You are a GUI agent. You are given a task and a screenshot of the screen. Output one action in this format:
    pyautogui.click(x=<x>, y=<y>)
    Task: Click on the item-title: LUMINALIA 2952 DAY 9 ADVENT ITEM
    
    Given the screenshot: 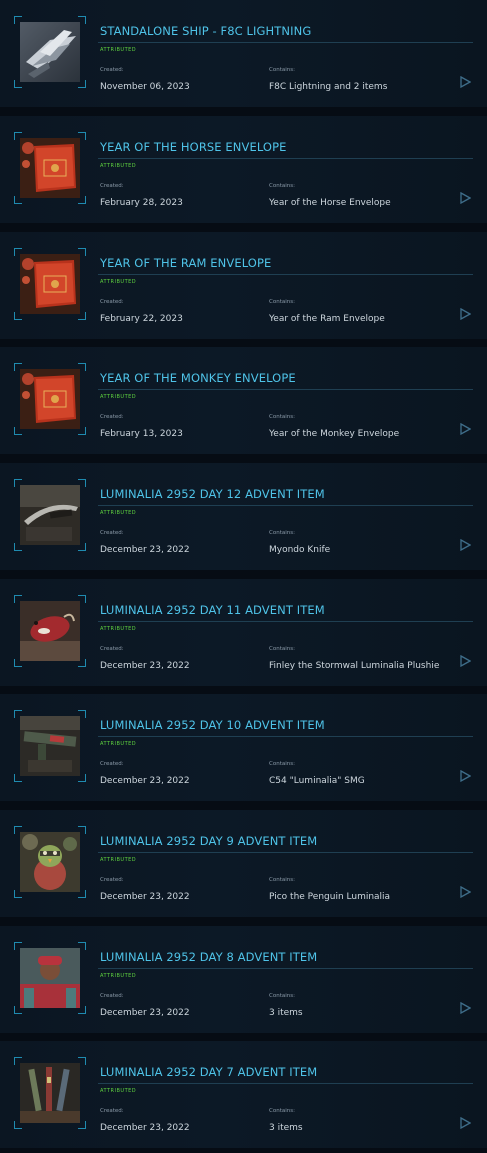 What is the action you would take?
    pyautogui.click(x=208, y=841)
    